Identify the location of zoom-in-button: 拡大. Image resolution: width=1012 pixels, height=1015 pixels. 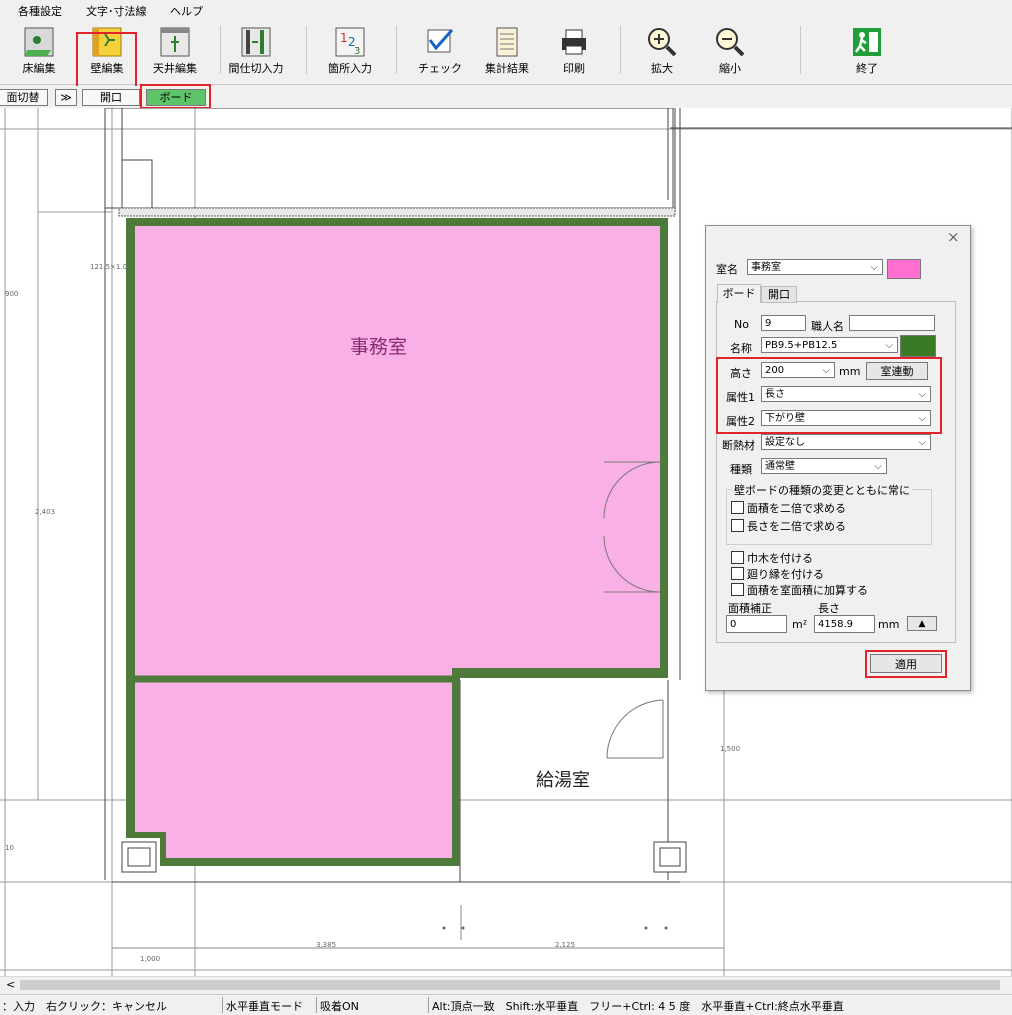
(662, 50).